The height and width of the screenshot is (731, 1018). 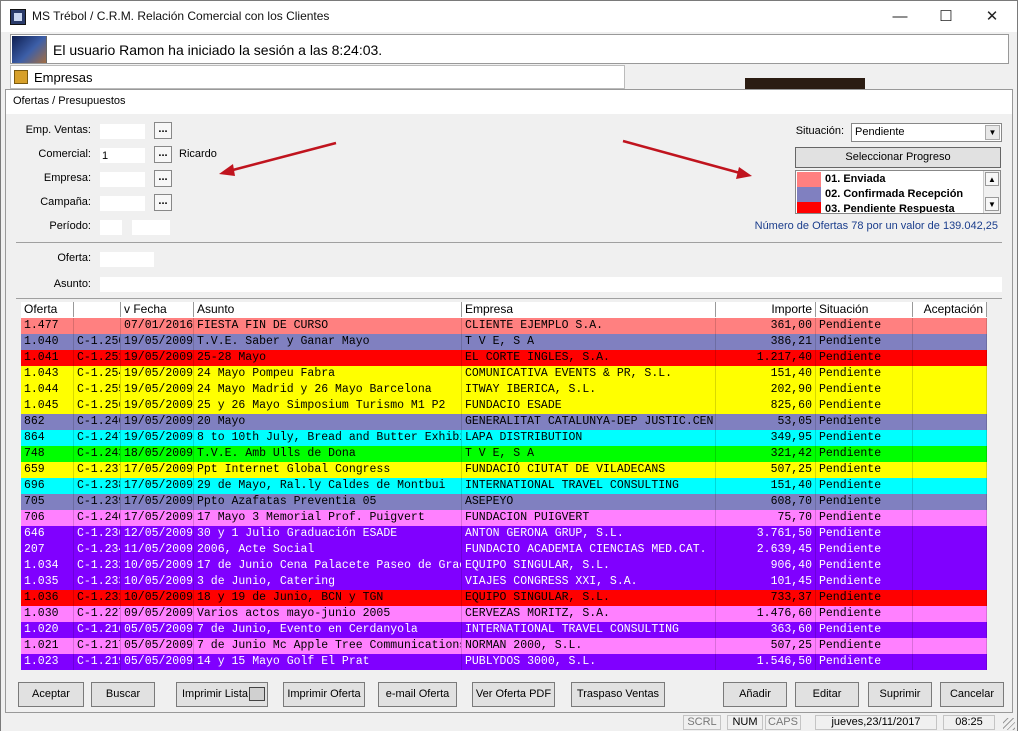 I want to click on chevron-down-icon: ▼, so click(x=992, y=132).